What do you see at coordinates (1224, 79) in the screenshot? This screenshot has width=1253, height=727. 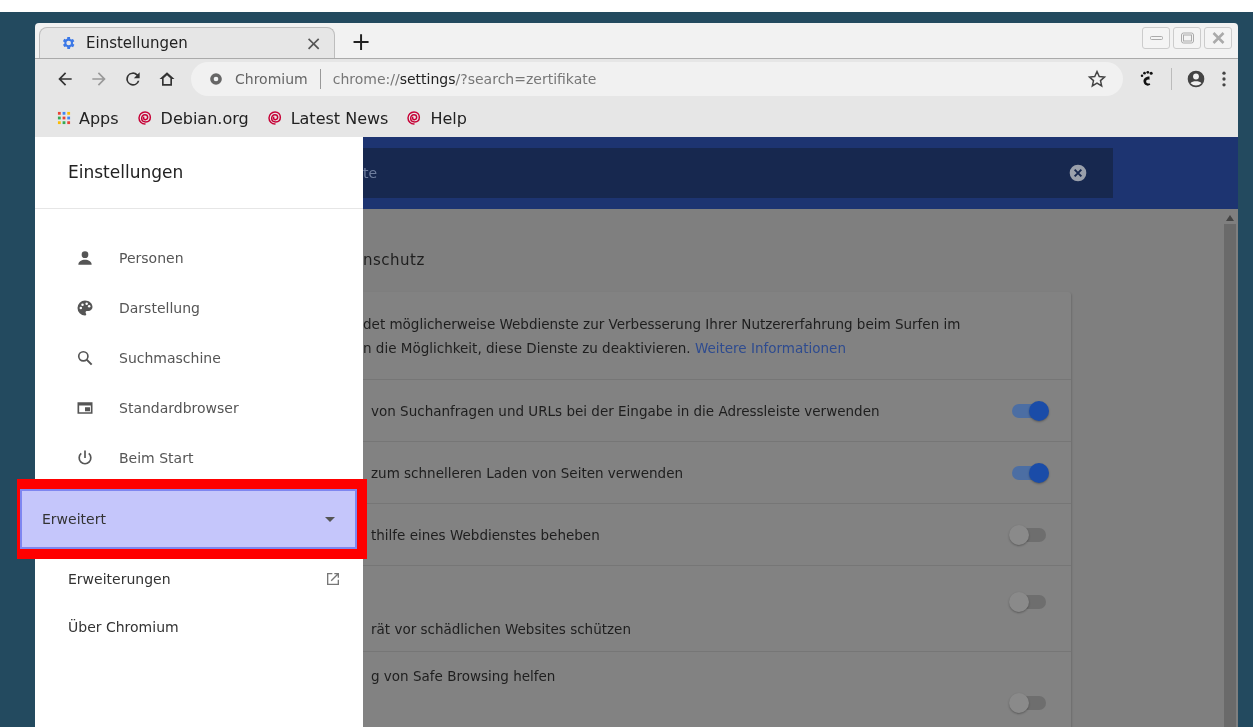 I see `menu-icon` at bounding box center [1224, 79].